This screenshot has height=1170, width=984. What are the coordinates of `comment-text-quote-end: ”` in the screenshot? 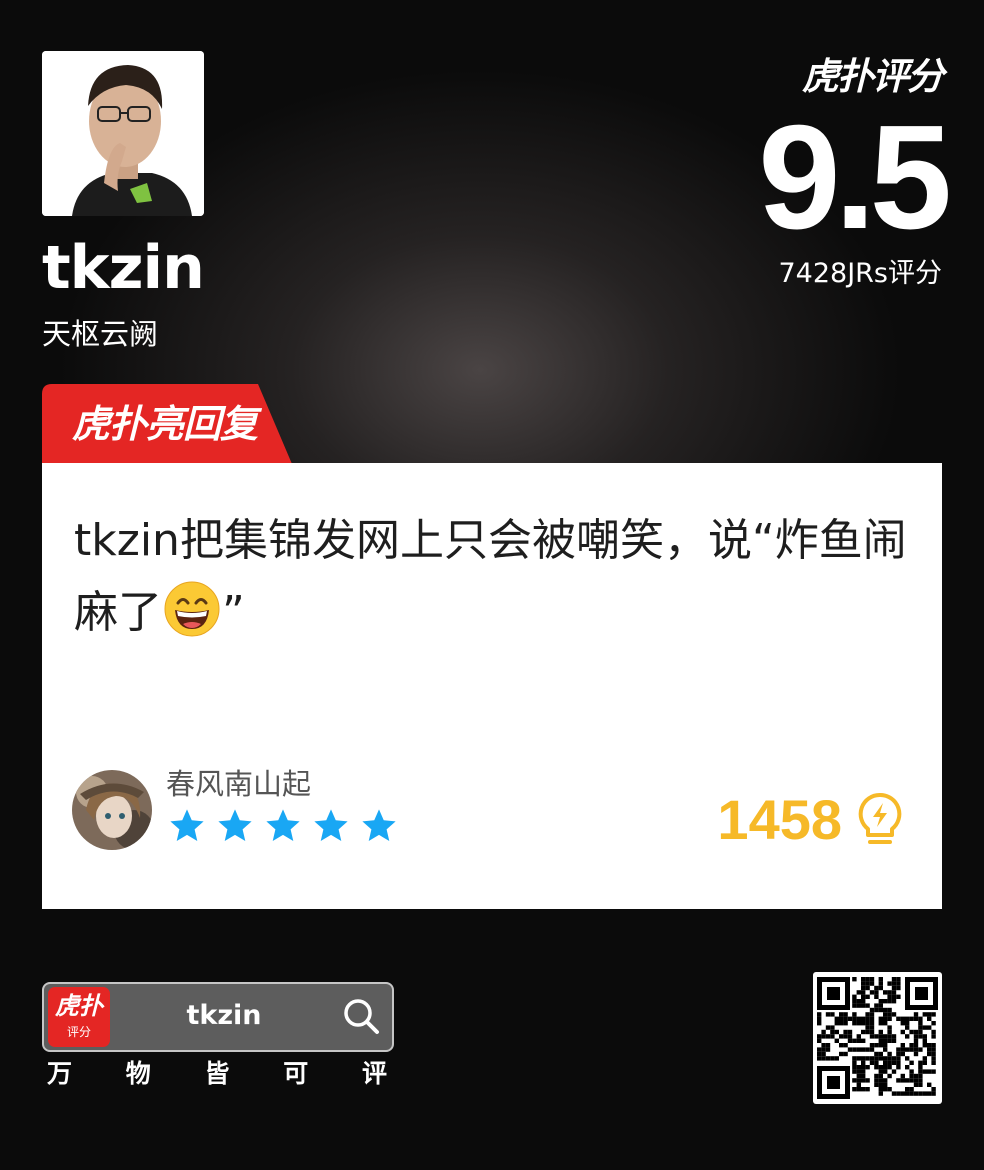 It's located at (233, 612).